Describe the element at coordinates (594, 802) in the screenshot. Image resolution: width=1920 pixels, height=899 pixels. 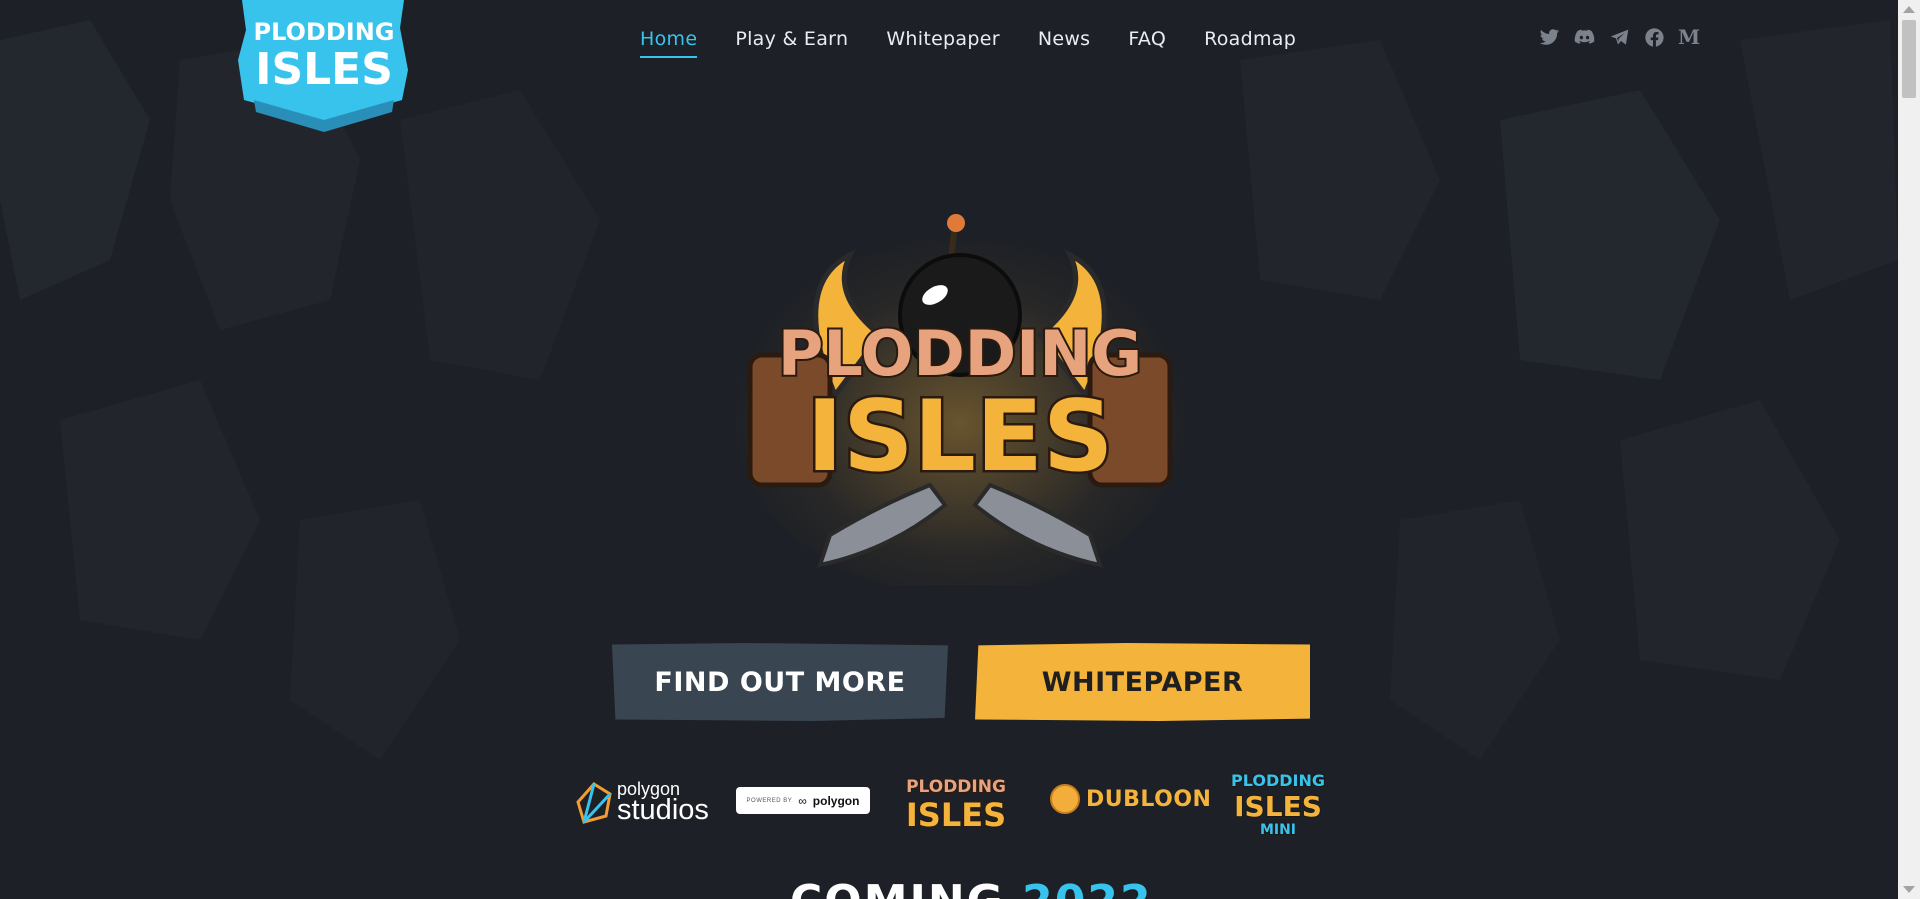
I see `polygon-studios-icon` at that location.